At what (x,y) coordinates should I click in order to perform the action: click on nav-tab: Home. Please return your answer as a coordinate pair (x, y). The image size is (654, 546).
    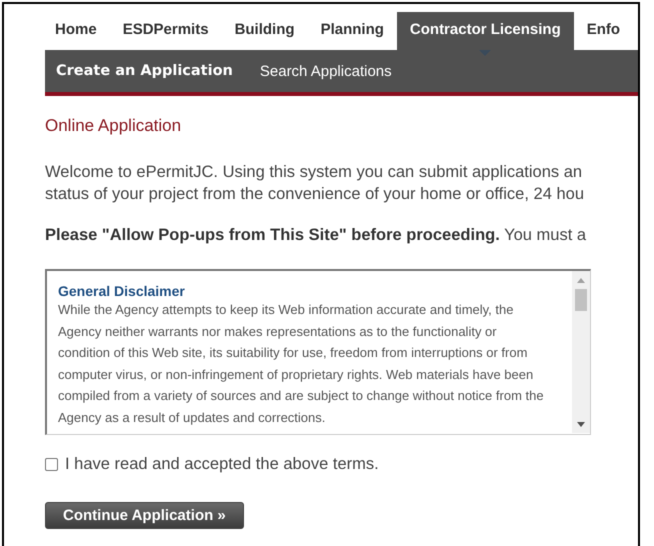
    Looking at the image, I should click on (77, 30).